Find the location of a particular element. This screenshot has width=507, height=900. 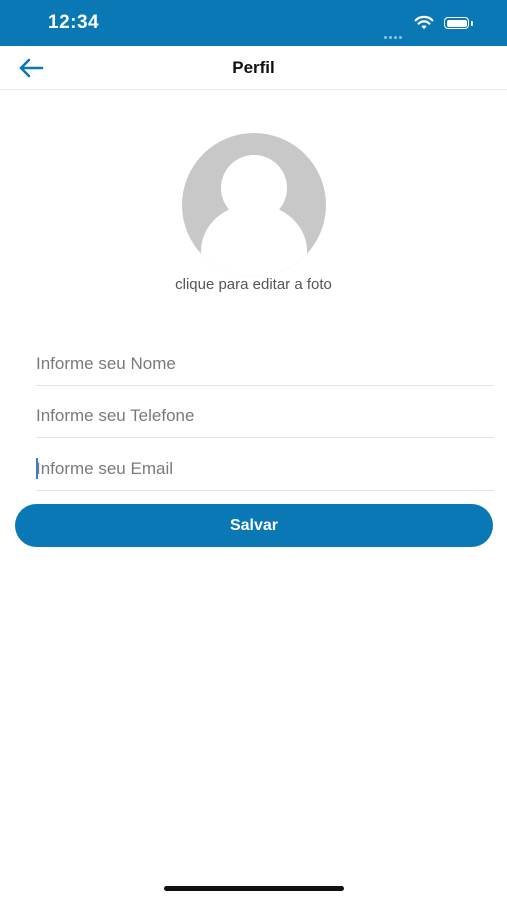

user-placeholder-icon is located at coordinates (254, 205).